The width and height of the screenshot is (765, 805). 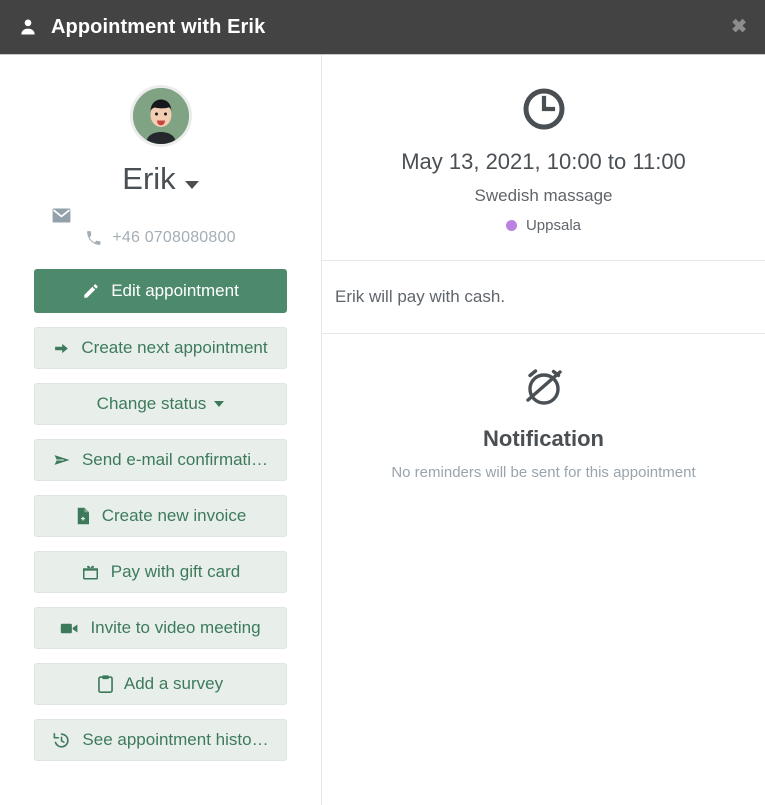 What do you see at coordinates (90, 572) in the screenshot?
I see `gift-card-icon` at bounding box center [90, 572].